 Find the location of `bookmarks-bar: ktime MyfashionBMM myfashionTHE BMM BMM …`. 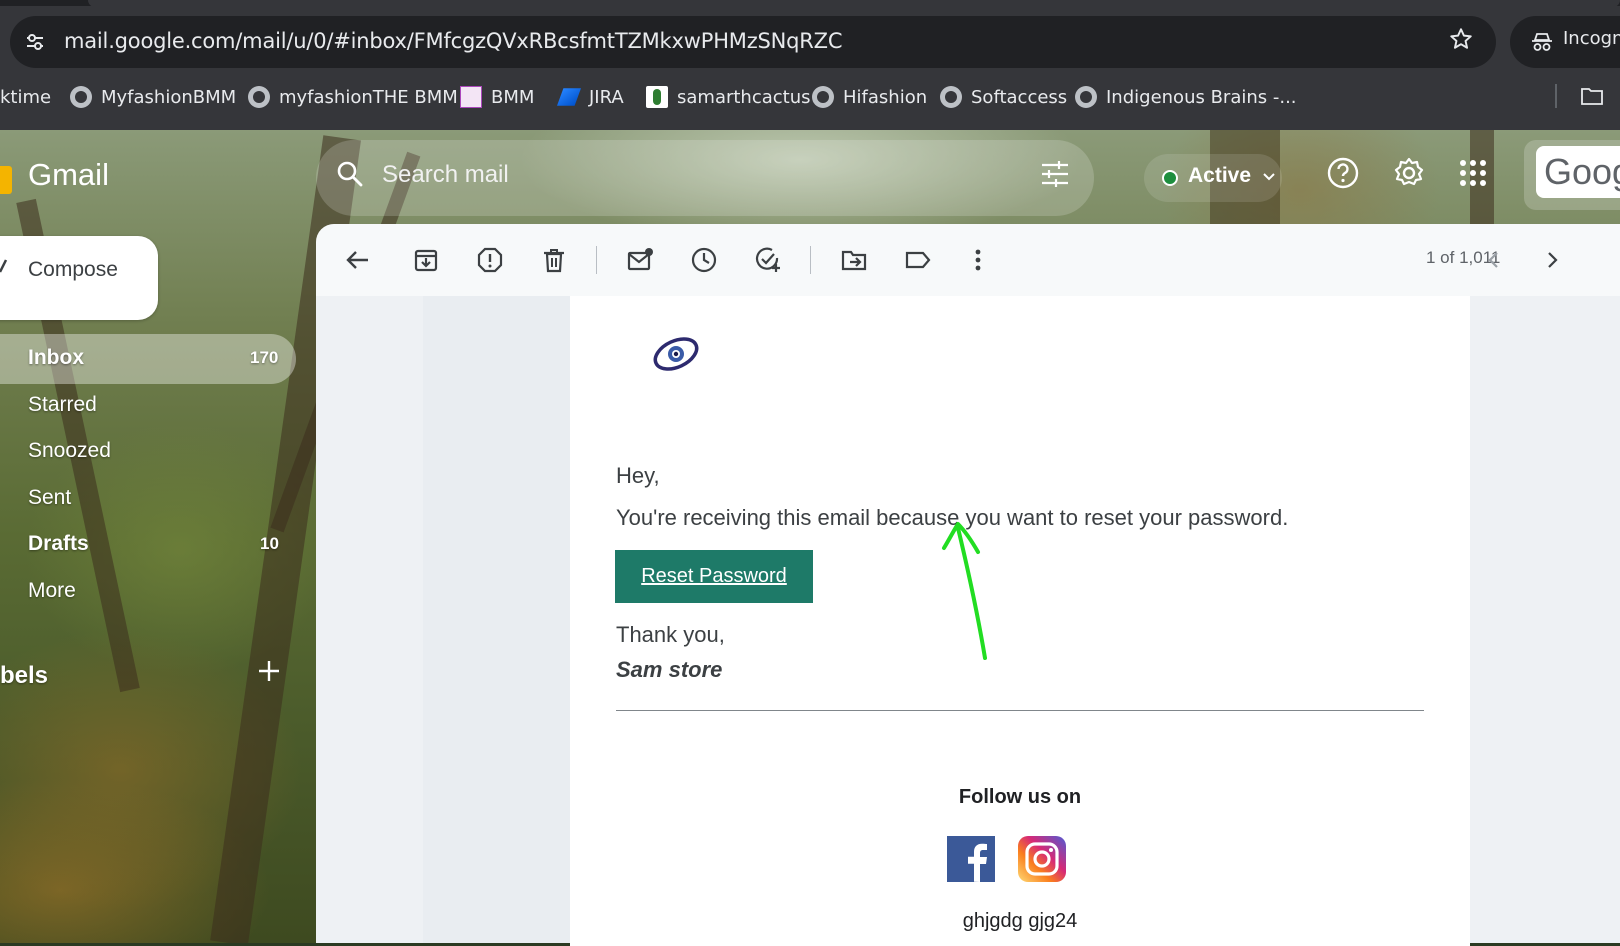

bookmarks-bar: ktime MyfashionBMM myfashionTHE BMM BMM … is located at coordinates (810, 97).